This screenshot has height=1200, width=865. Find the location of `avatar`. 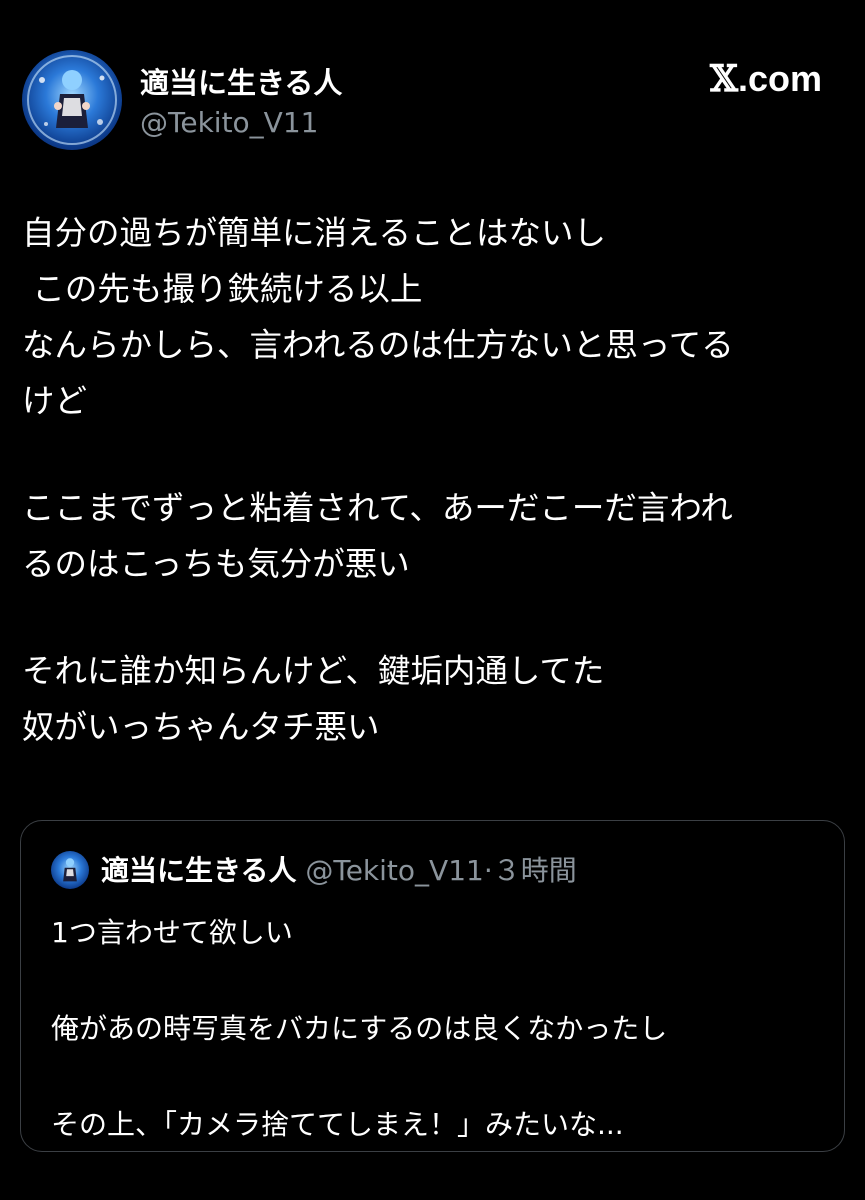

avatar is located at coordinates (72, 100).